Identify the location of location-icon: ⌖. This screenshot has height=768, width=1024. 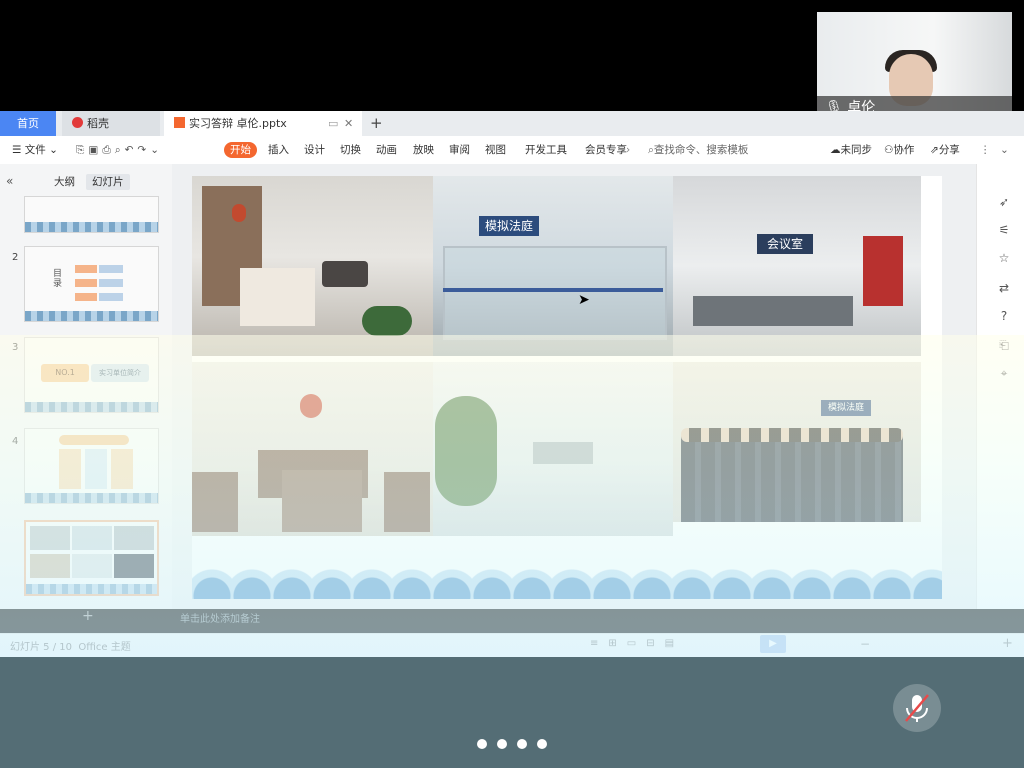
(1004, 373).